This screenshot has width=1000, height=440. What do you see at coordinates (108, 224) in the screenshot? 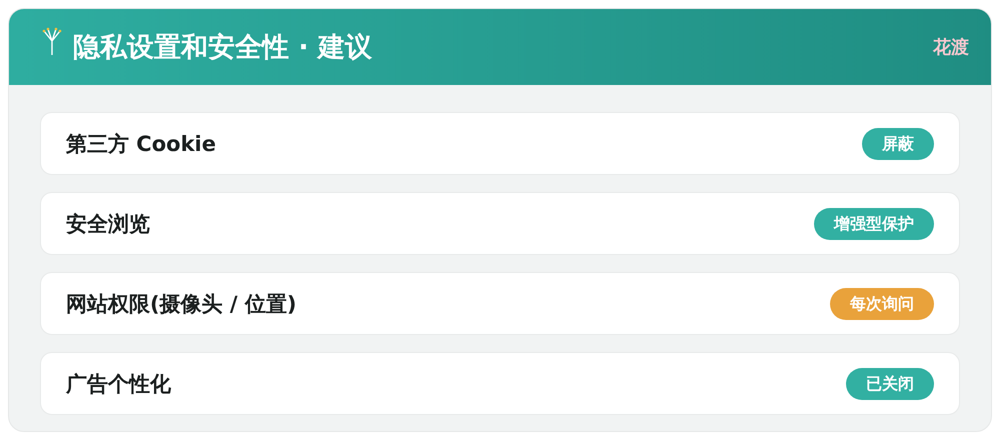
I see `setting-label: 安全浏览` at bounding box center [108, 224].